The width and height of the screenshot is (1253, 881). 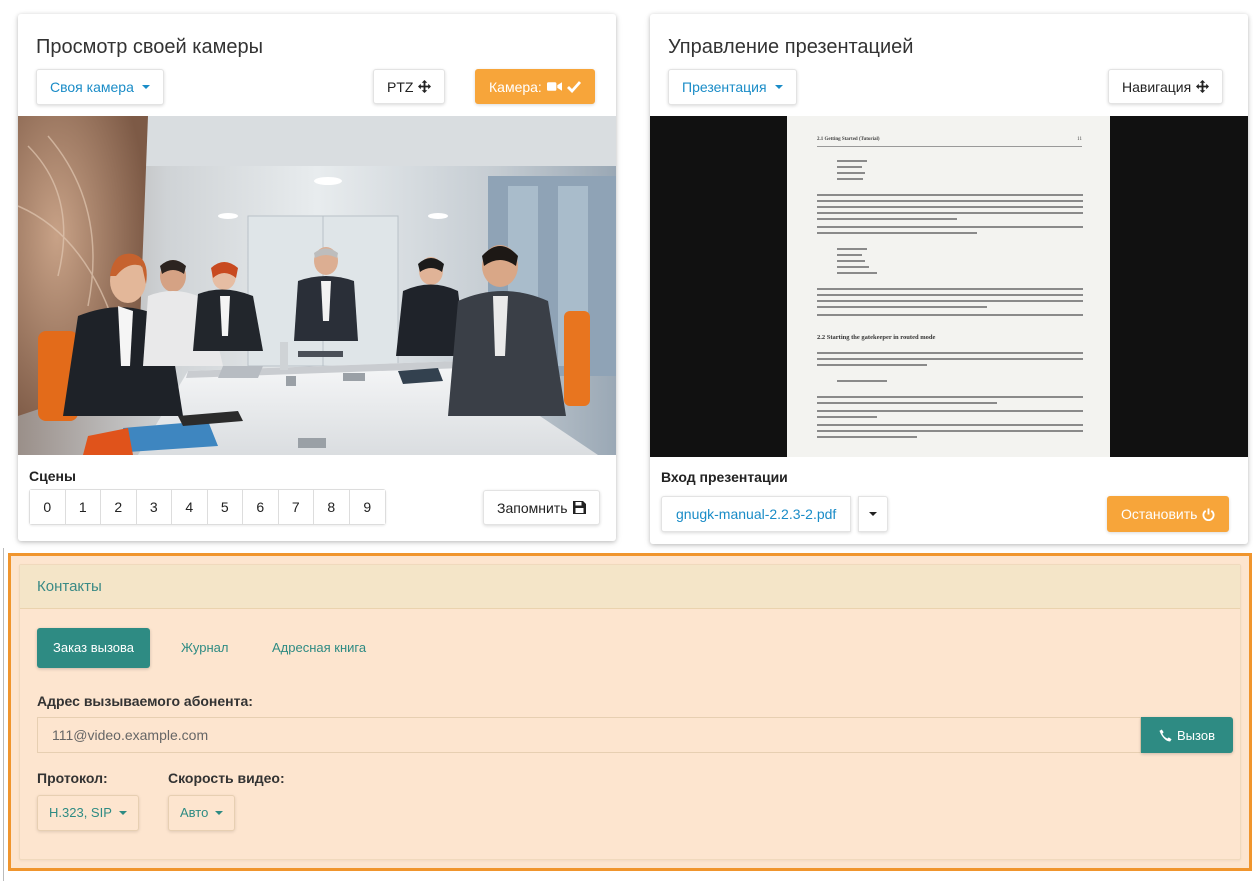 What do you see at coordinates (1157, 86) in the screenshot?
I see `navigation-label: Навигация` at bounding box center [1157, 86].